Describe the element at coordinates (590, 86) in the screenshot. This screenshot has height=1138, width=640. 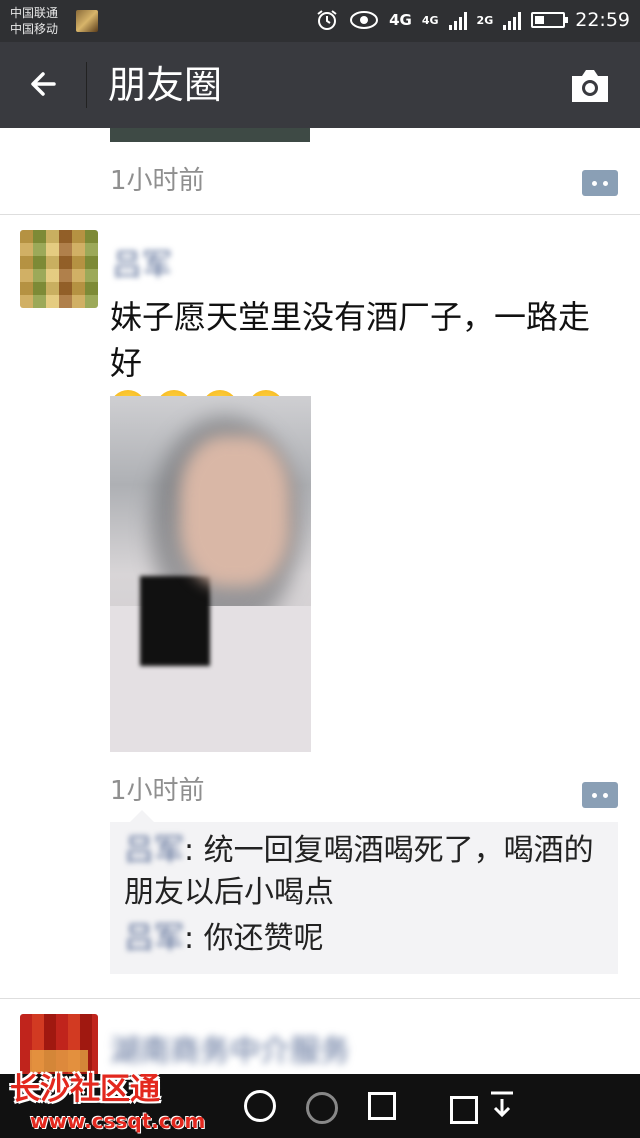
I see `camera-icon` at that location.